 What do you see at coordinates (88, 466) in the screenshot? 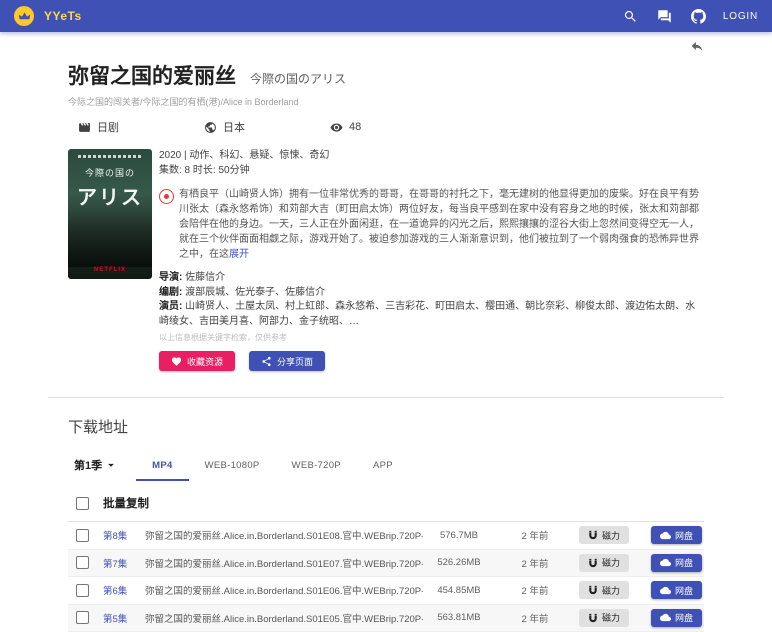
I see `season-label: 第1季` at bounding box center [88, 466].